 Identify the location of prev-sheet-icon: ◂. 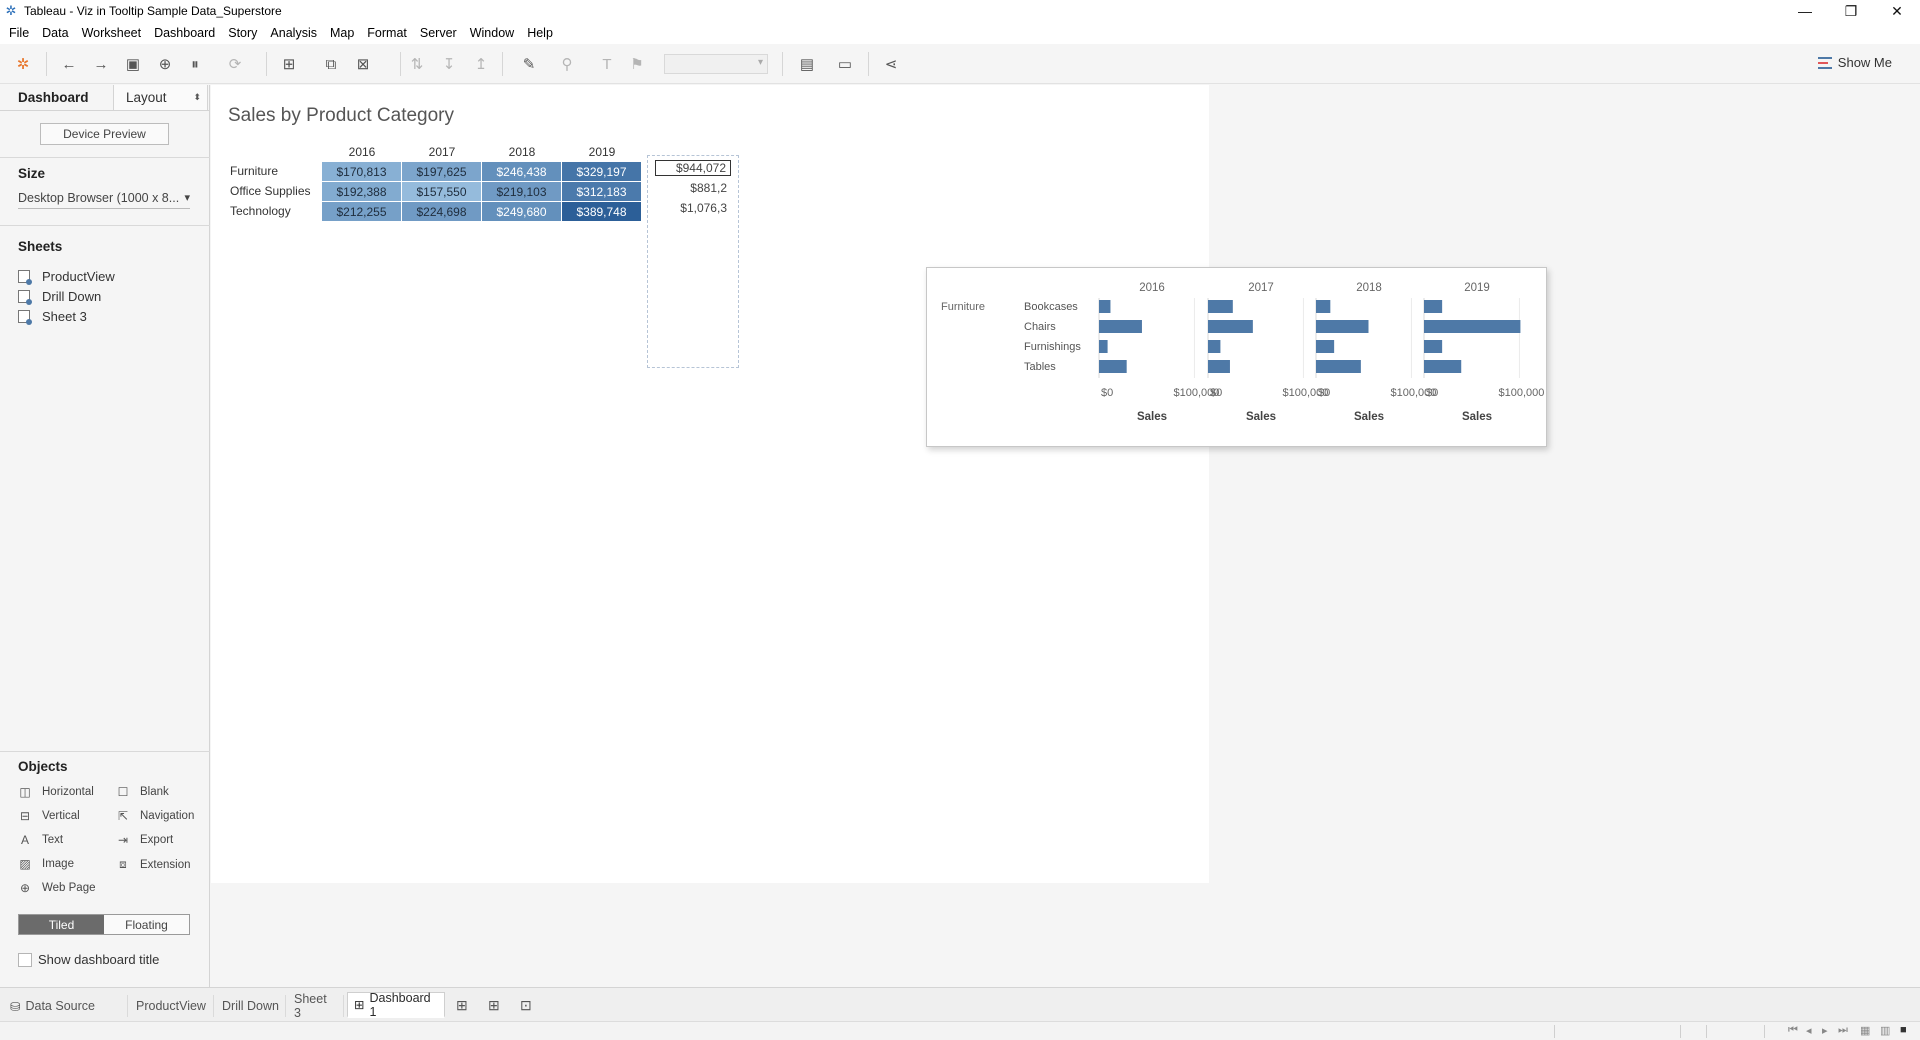
(1809, 1030).